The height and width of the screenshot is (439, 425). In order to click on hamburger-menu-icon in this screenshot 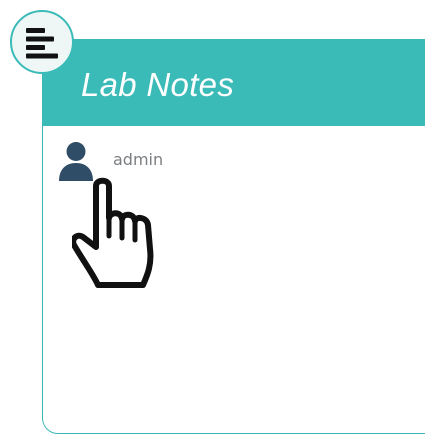, I will do `click(42, 43)`.